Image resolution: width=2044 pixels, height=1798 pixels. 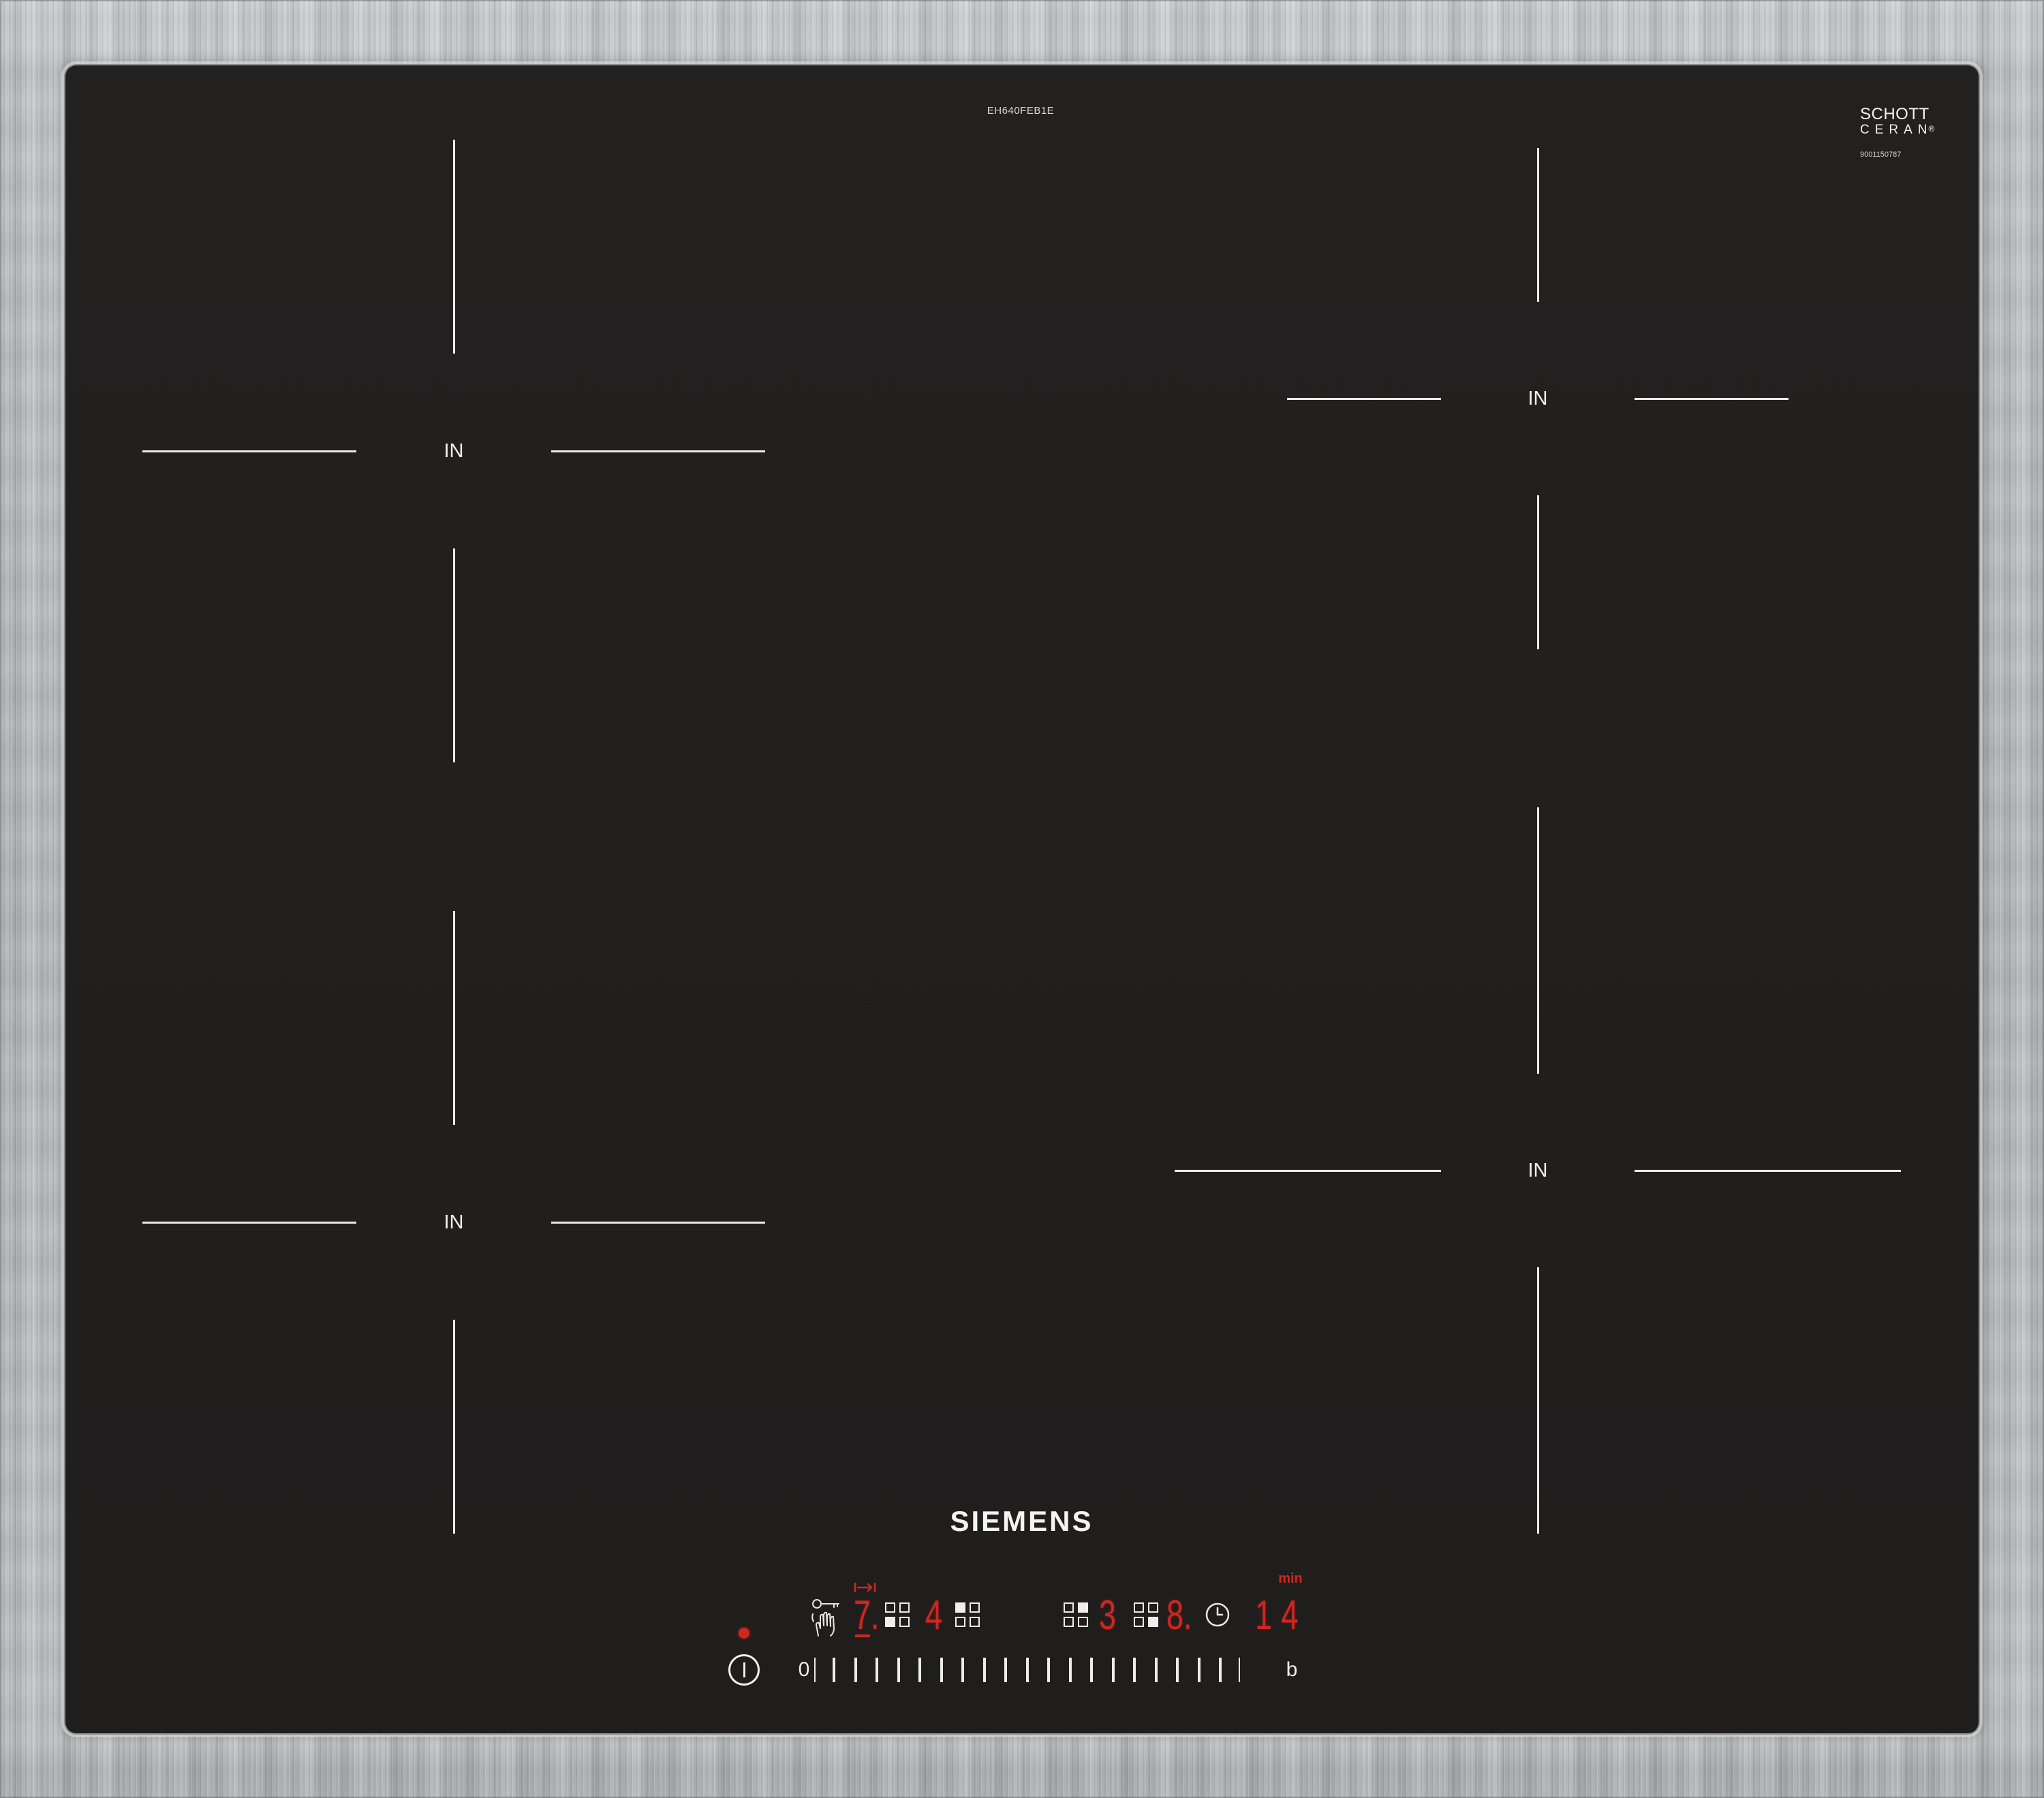 I want to click on schott-logo-line2: CERAN®, so click(x=1907, y=130).